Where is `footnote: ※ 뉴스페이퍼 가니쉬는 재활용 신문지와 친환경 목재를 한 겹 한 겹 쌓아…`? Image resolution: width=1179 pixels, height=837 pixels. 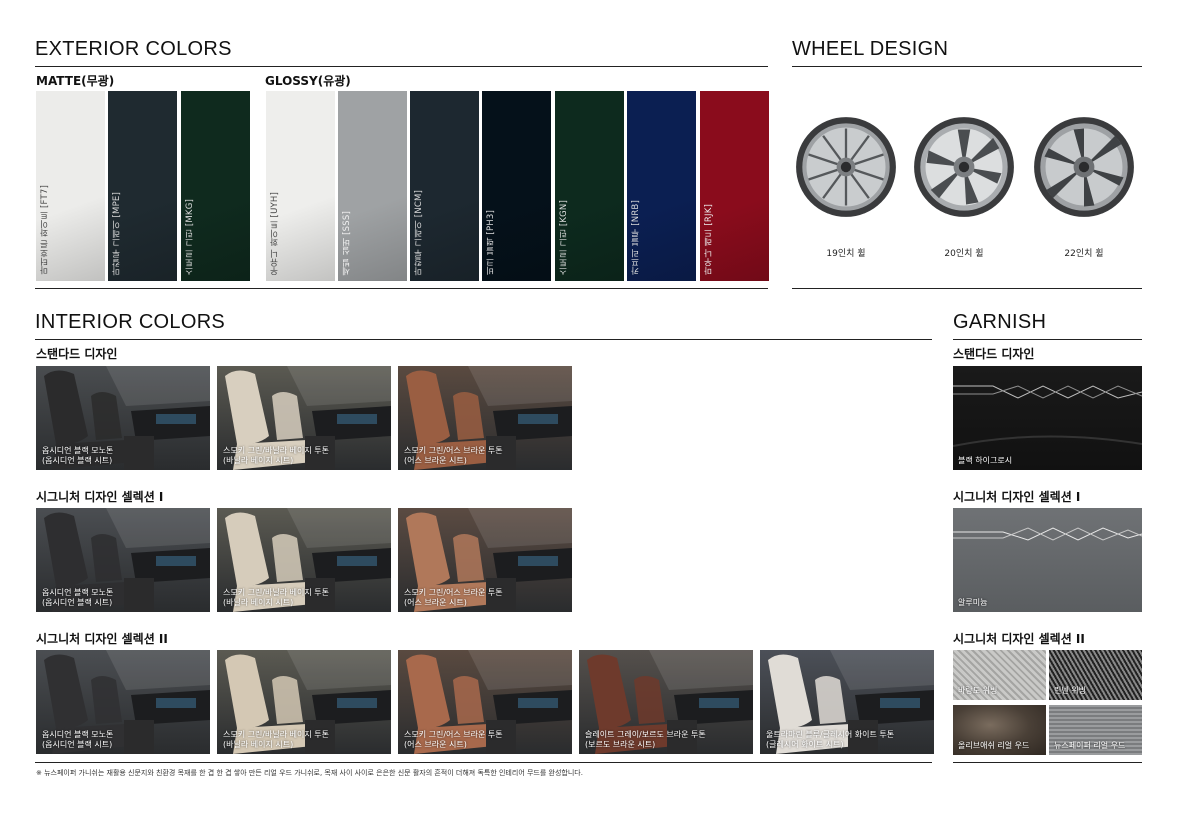 footnote: ※ 뉴스페이퍼 가니쉬는 재활용 신문지와 친환경 목재를 한 겹 한 겹 쌓아… is located at coordinates (309, 773).